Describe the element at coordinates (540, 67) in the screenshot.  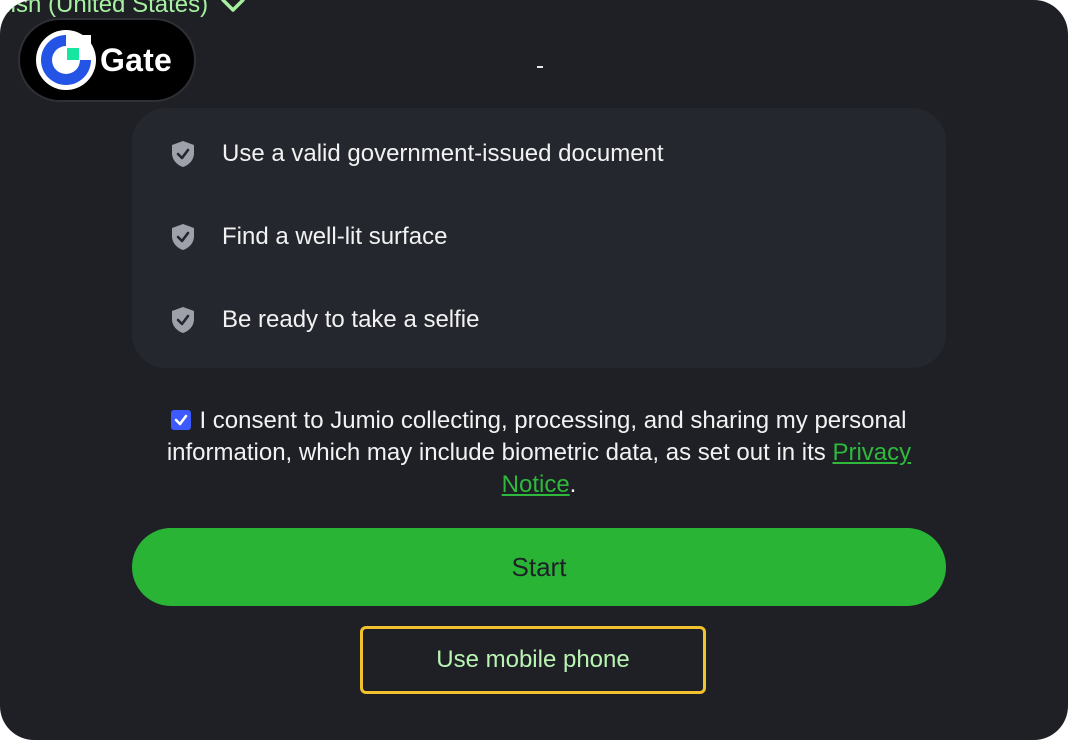
I see `separator-dash` at that location.